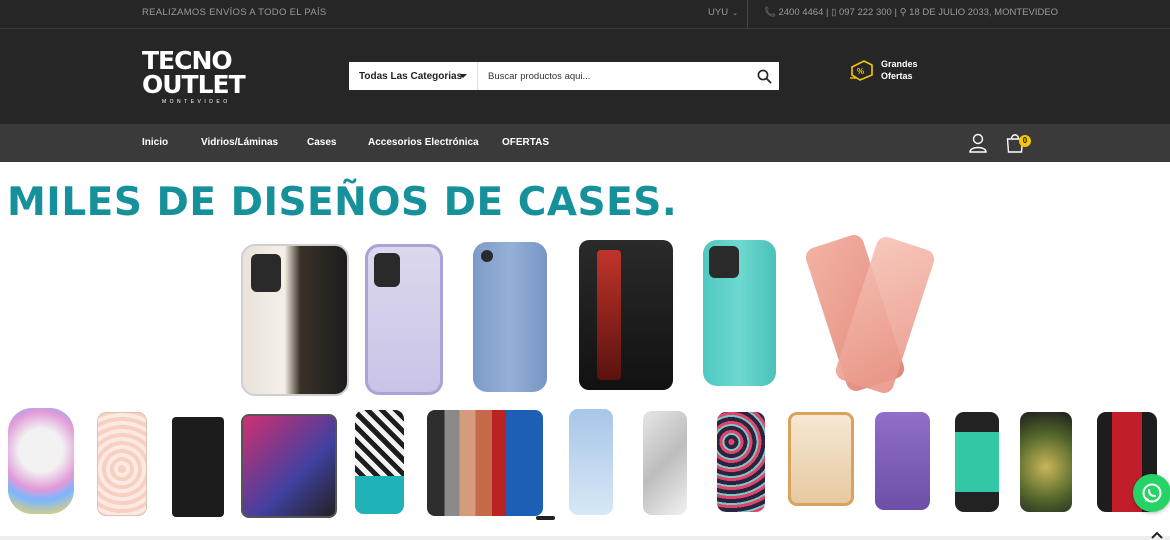 This screenshot has width=1170, height=540. I want to click on search-button, so click(764, 76).